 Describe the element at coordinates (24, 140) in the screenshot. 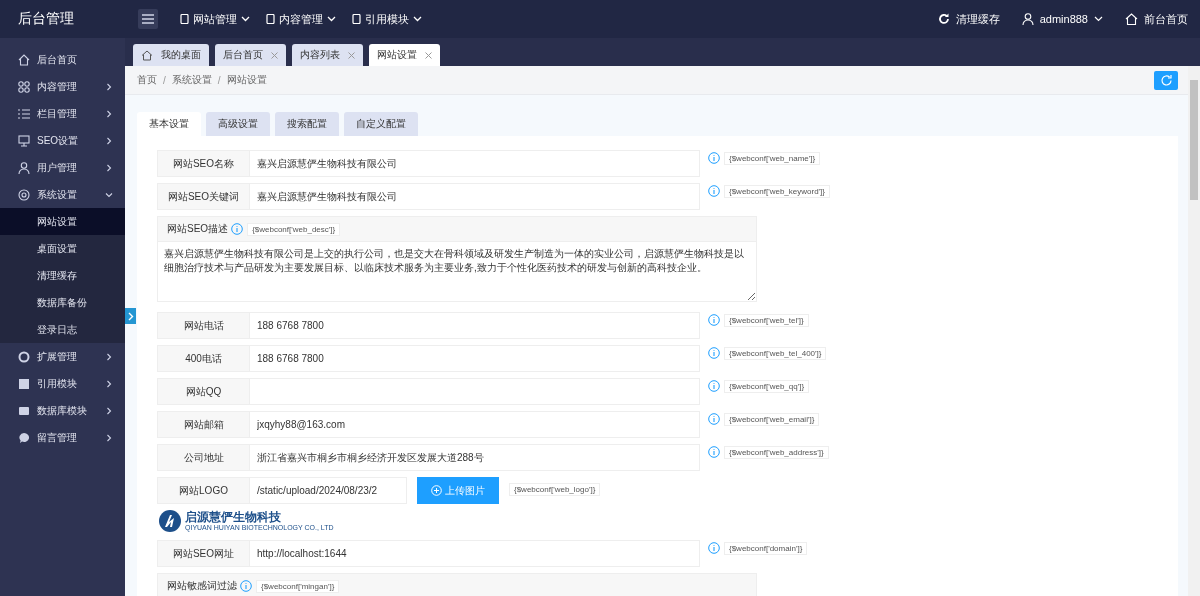

I see `monitor-icon` at that location.